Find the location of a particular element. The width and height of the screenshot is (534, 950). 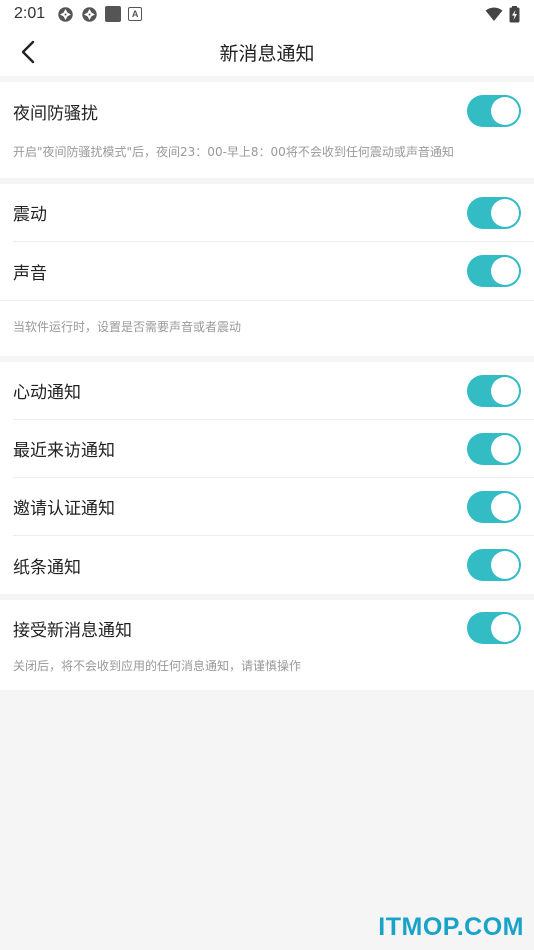

recent-visitors-toggle is located at coordinates (494, 448).